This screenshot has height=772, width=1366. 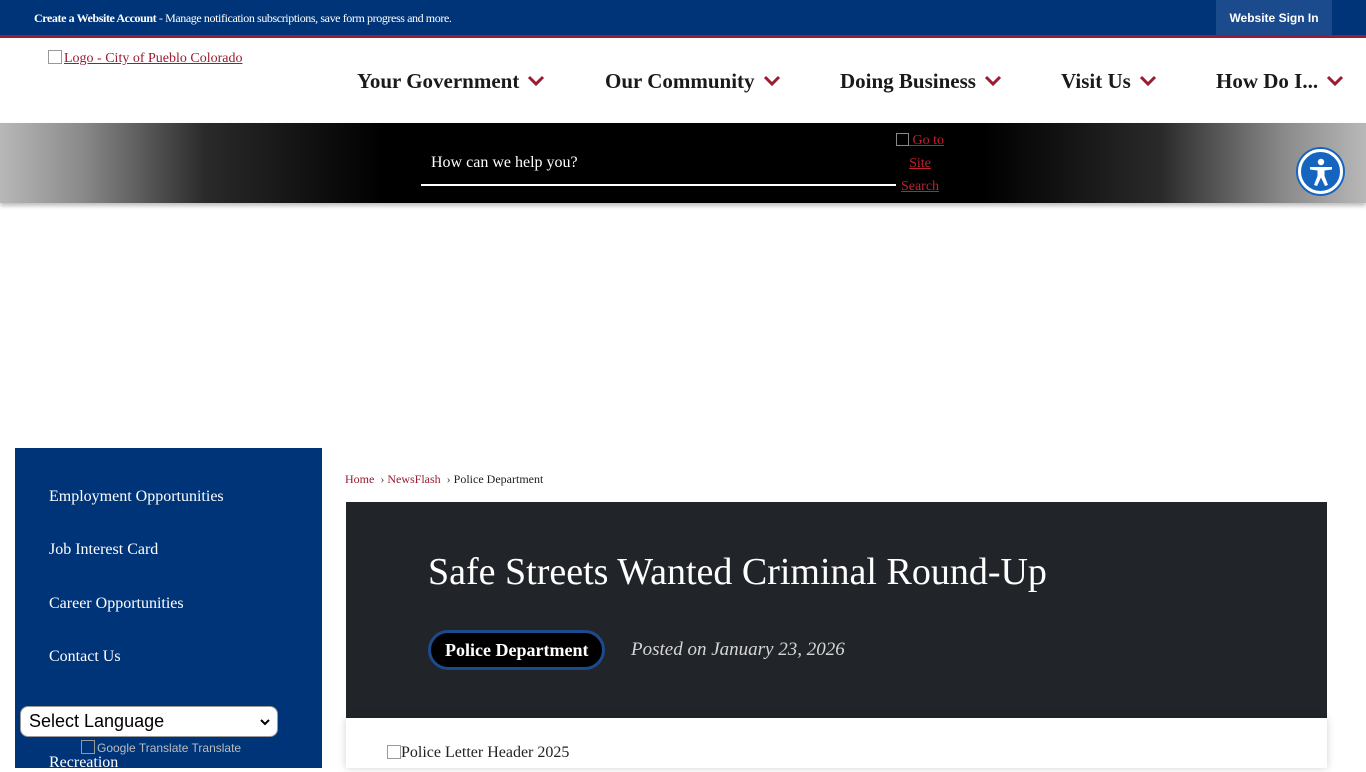 I want to click on nav-label: Visit Us, so click(x=1096, y=80).